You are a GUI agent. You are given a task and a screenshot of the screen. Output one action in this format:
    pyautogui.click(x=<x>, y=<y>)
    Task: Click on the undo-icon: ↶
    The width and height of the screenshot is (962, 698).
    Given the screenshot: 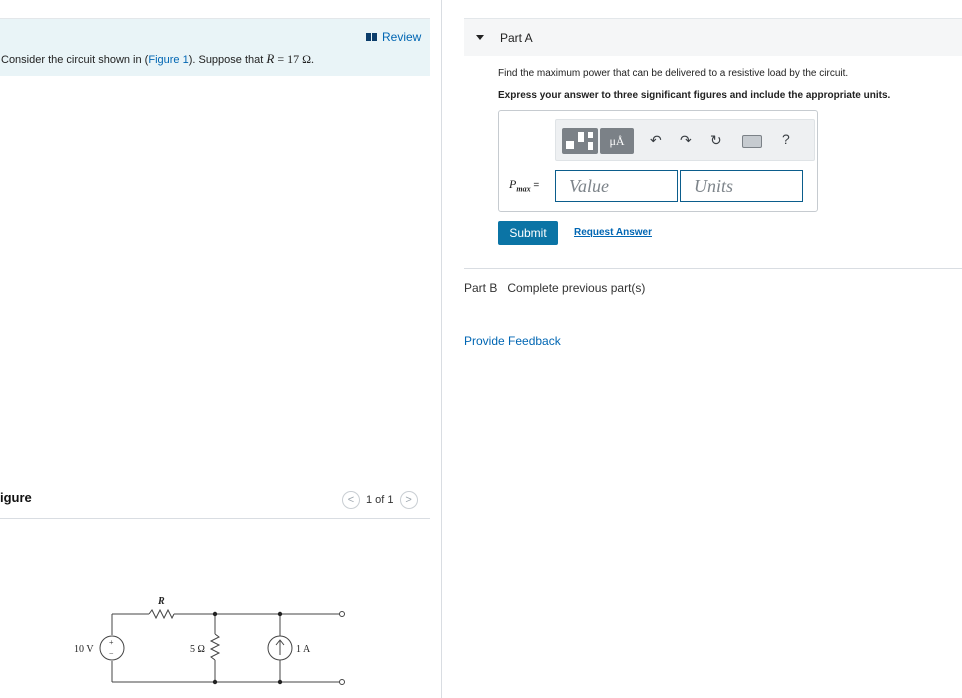 What is the action you would take?
    pyautogui.click(x=656, y=140)
    